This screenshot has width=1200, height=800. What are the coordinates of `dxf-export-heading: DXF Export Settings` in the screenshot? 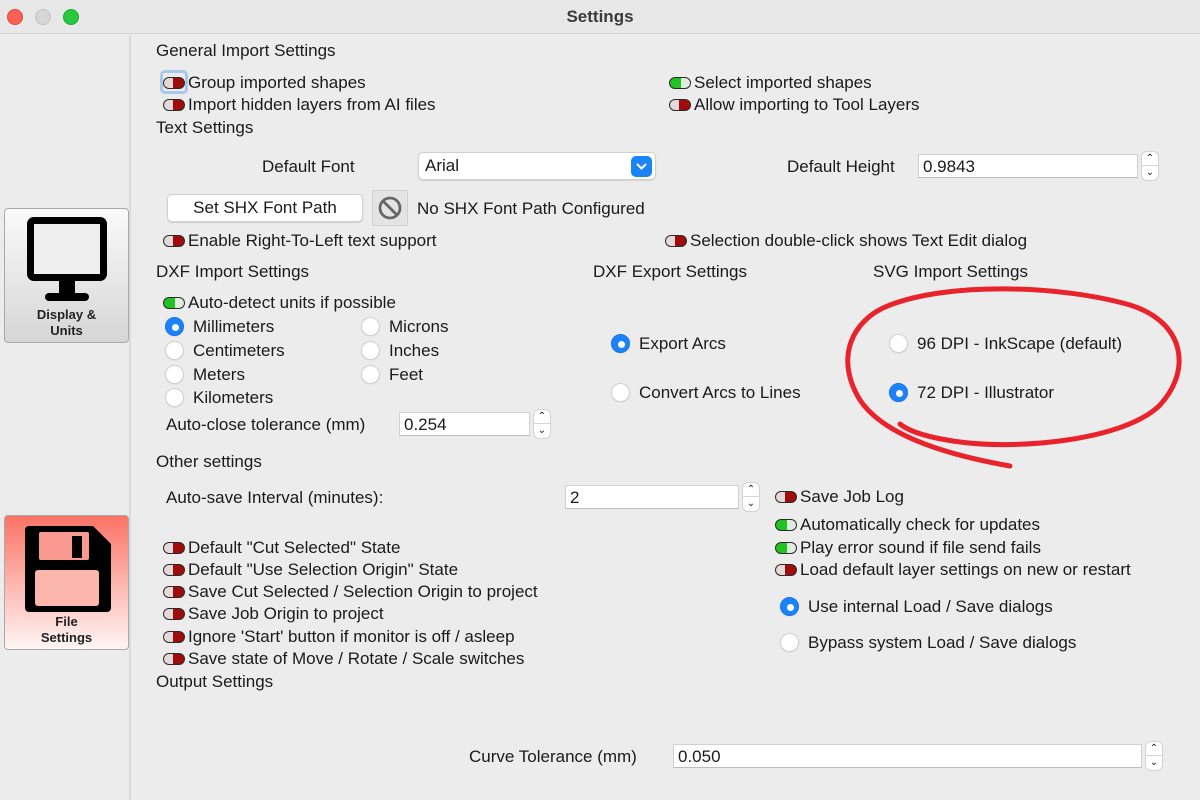 It's located at (670, 271).